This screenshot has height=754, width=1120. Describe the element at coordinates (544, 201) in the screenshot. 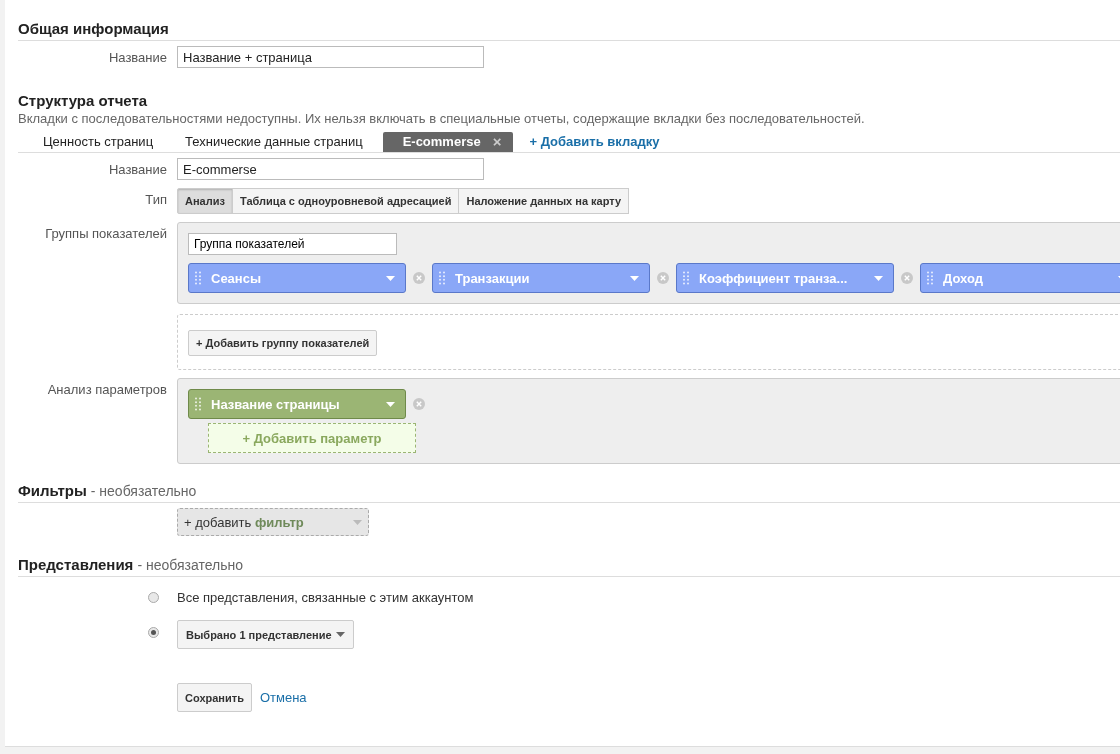

I see `type-option: Наложение данных на карту` at that location.